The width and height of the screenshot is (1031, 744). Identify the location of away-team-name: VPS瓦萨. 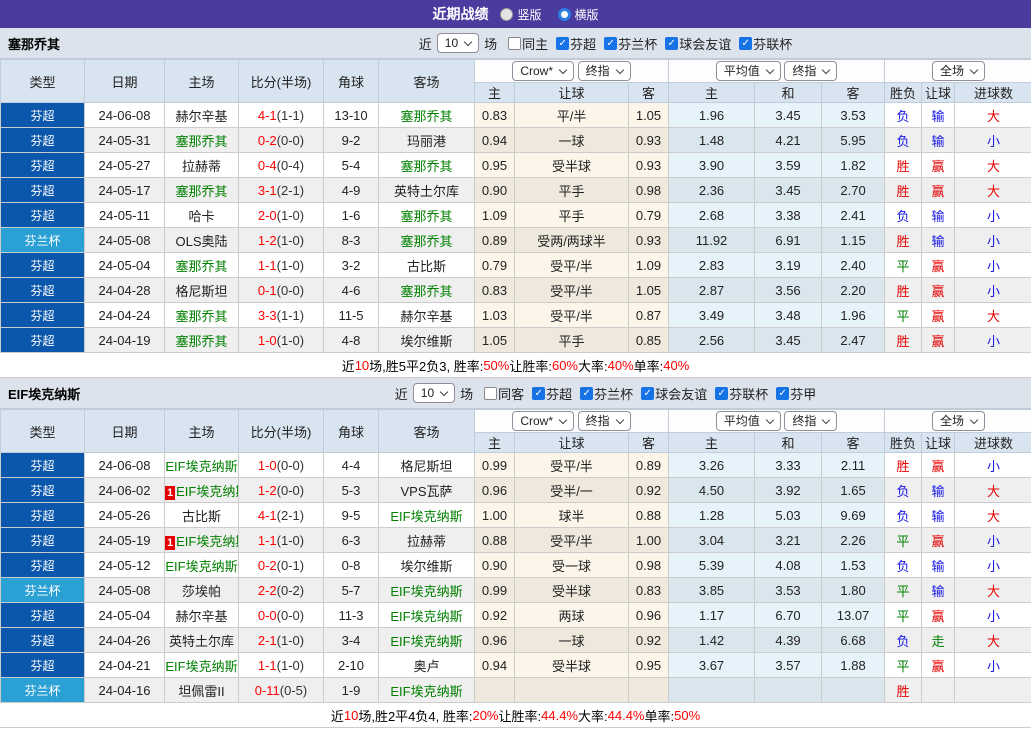
(426, 491).